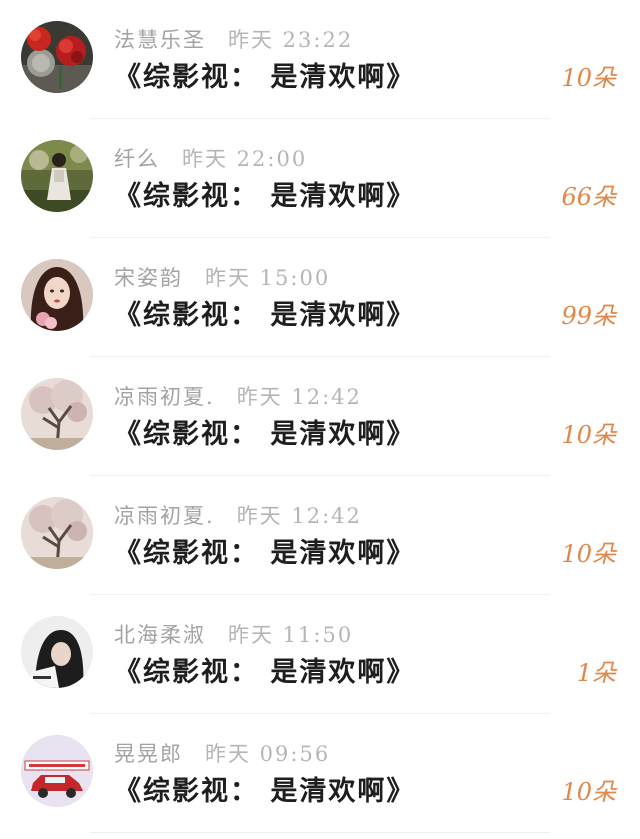  I want to click on list-item: 北海柔淑 昨天 11:50 《综影视： 是清欢啊》 1朵, so click(320, 654).